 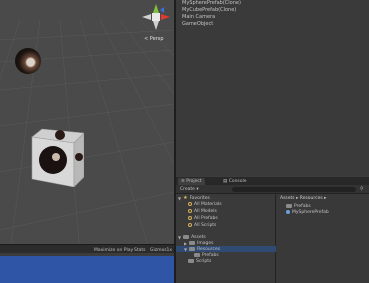 I want to click on expand-arrow-icon: ▶, so click(x=185, y=243).